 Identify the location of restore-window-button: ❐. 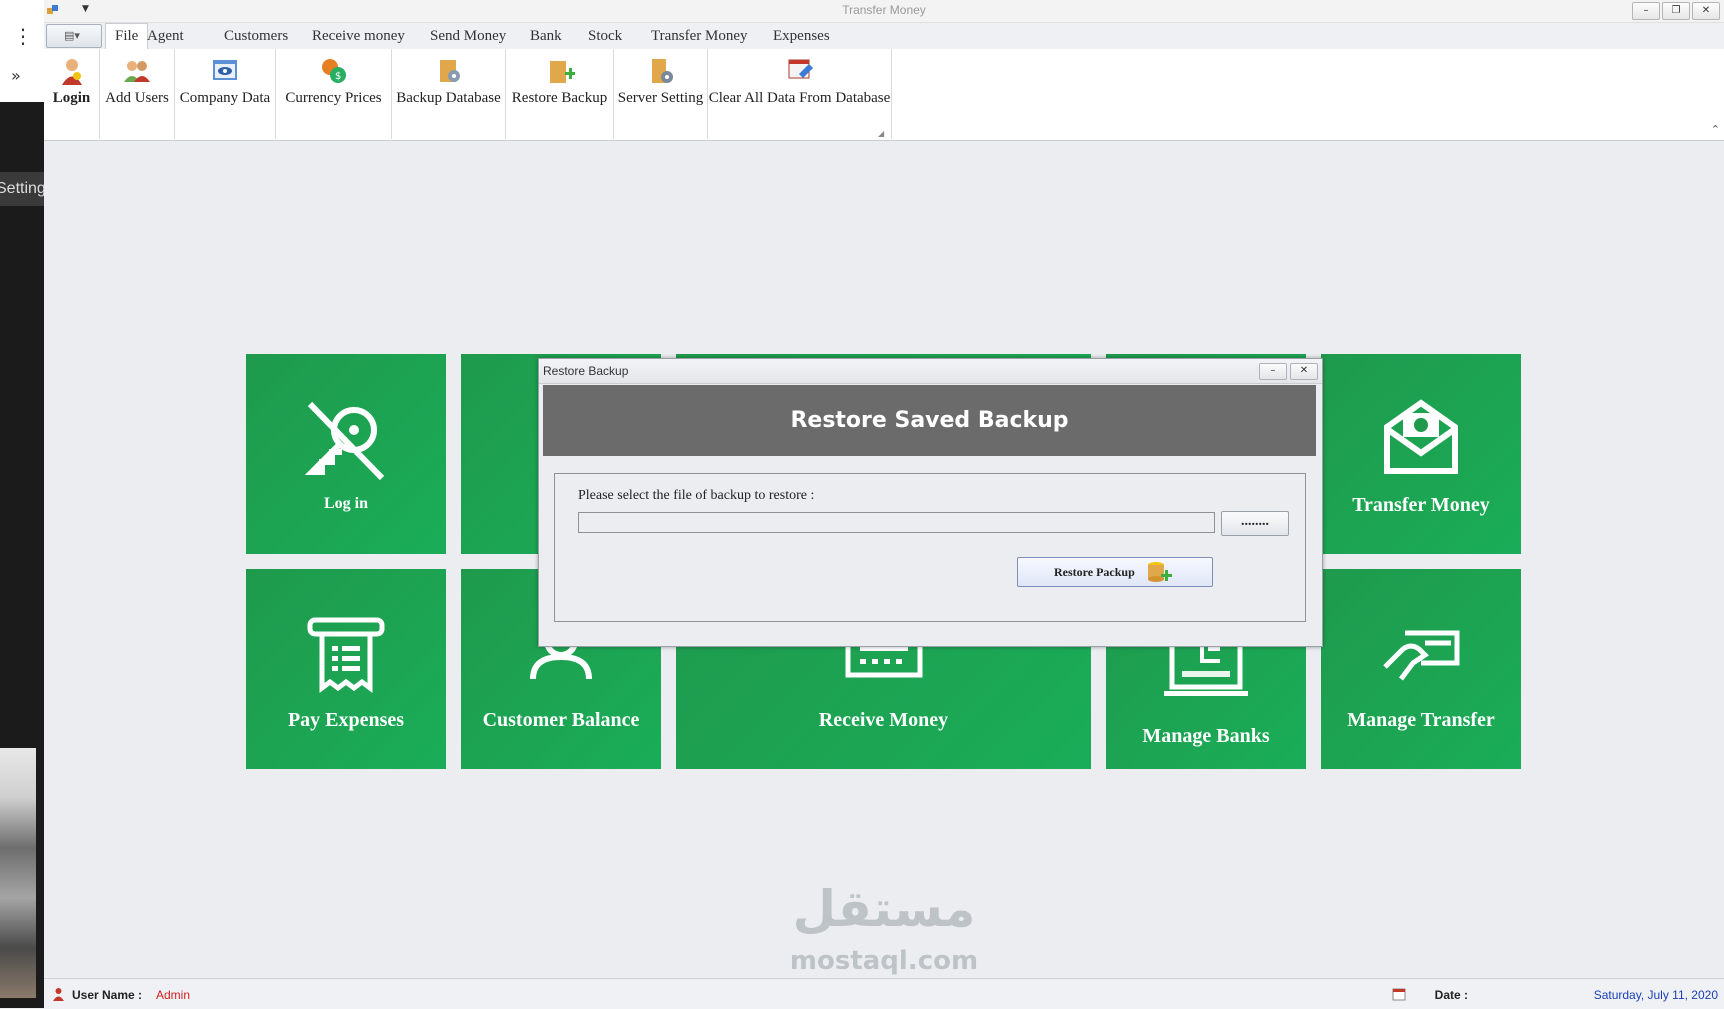
(1676, 11).